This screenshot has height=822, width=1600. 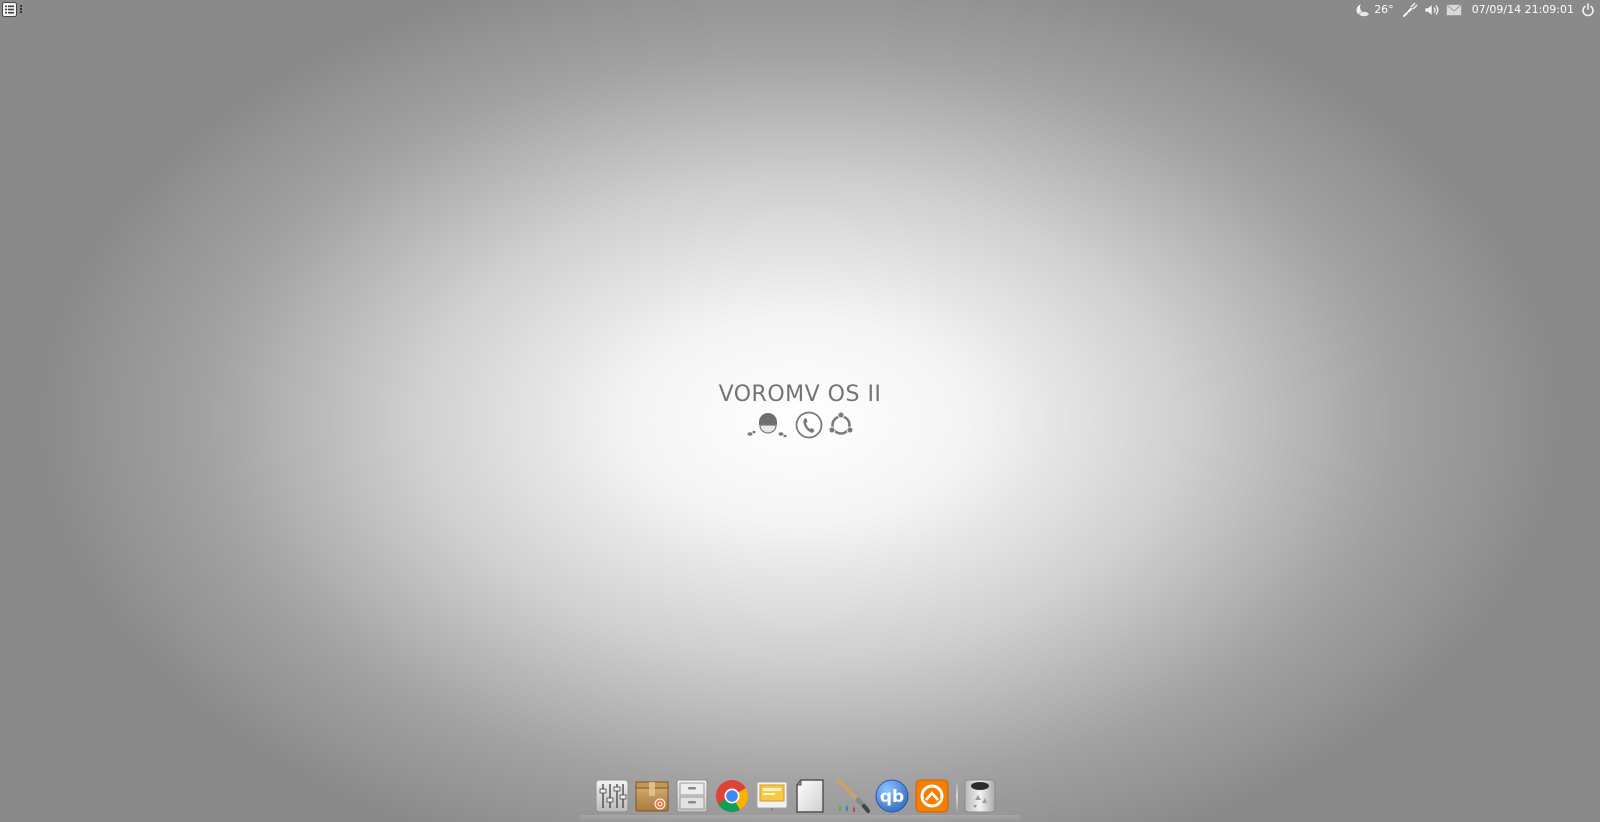 I want to click on file-cabinet-icon, so click(x=692, y=796).